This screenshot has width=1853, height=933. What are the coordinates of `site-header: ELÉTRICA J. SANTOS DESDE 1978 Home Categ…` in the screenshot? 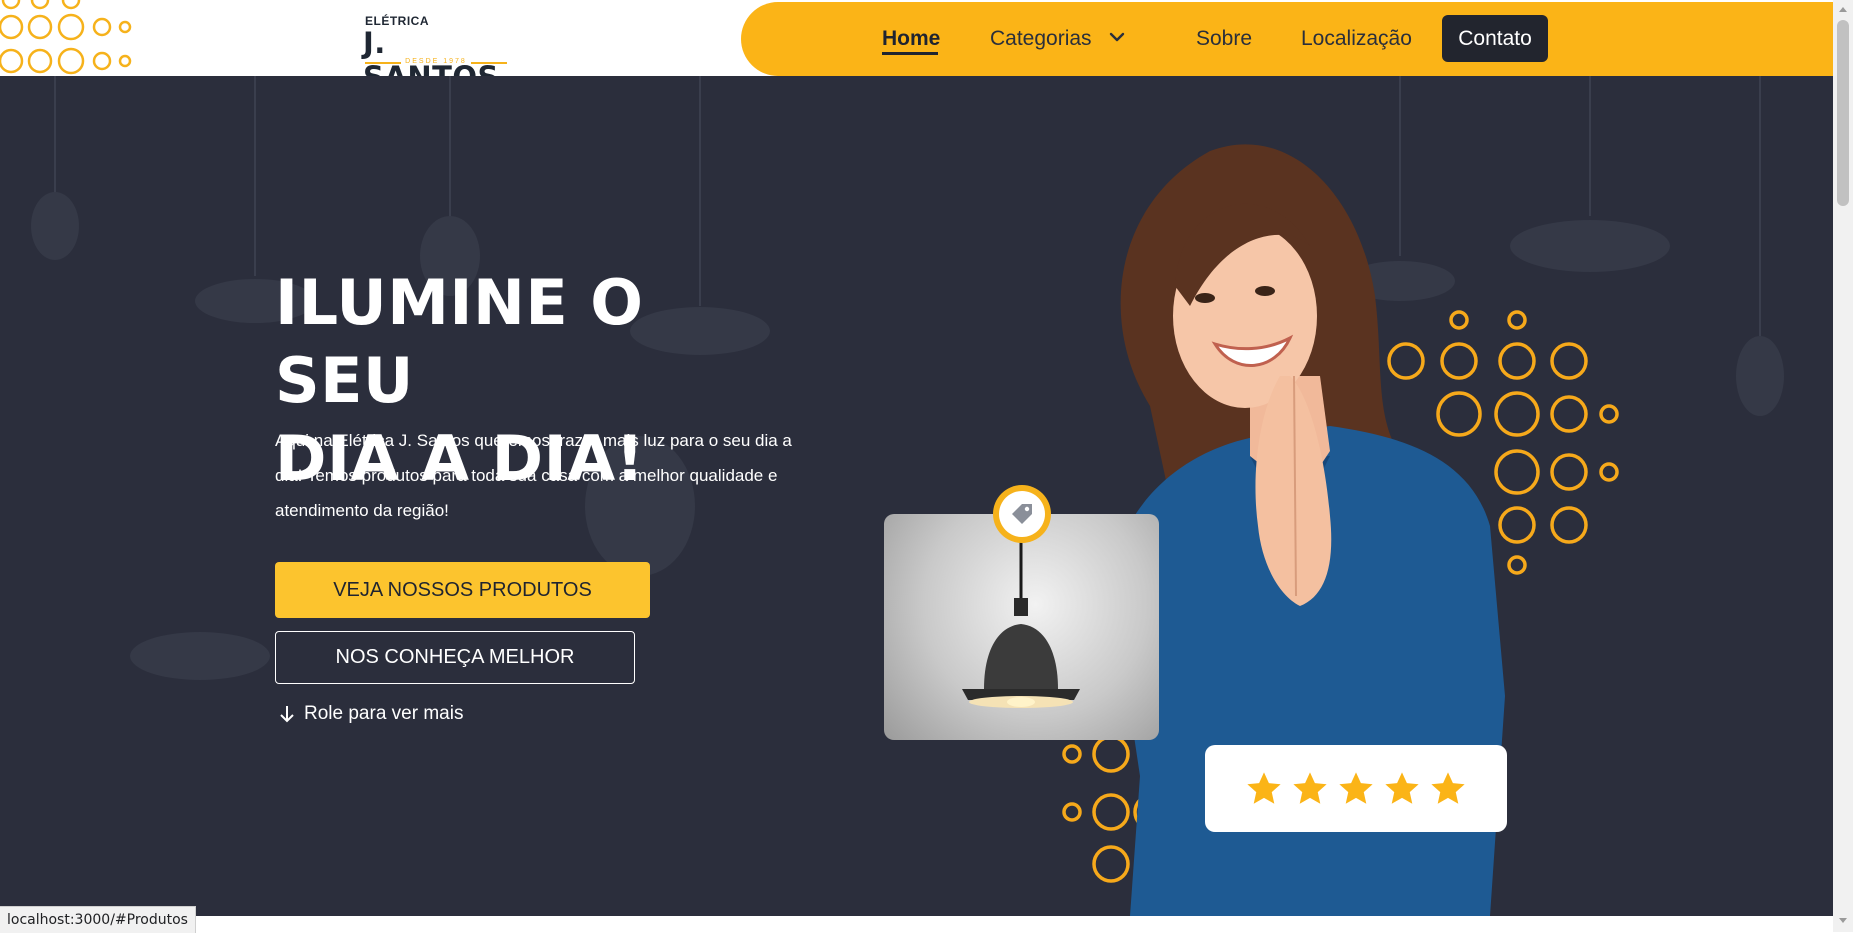 It's located at (916, 47).